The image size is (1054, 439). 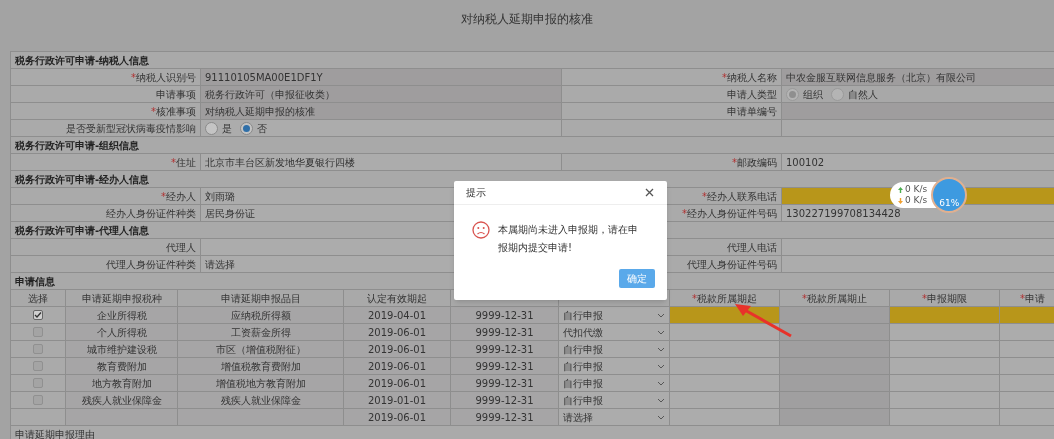 I want to click on column-header: 认定有效期起, so click(x=397, y=298).